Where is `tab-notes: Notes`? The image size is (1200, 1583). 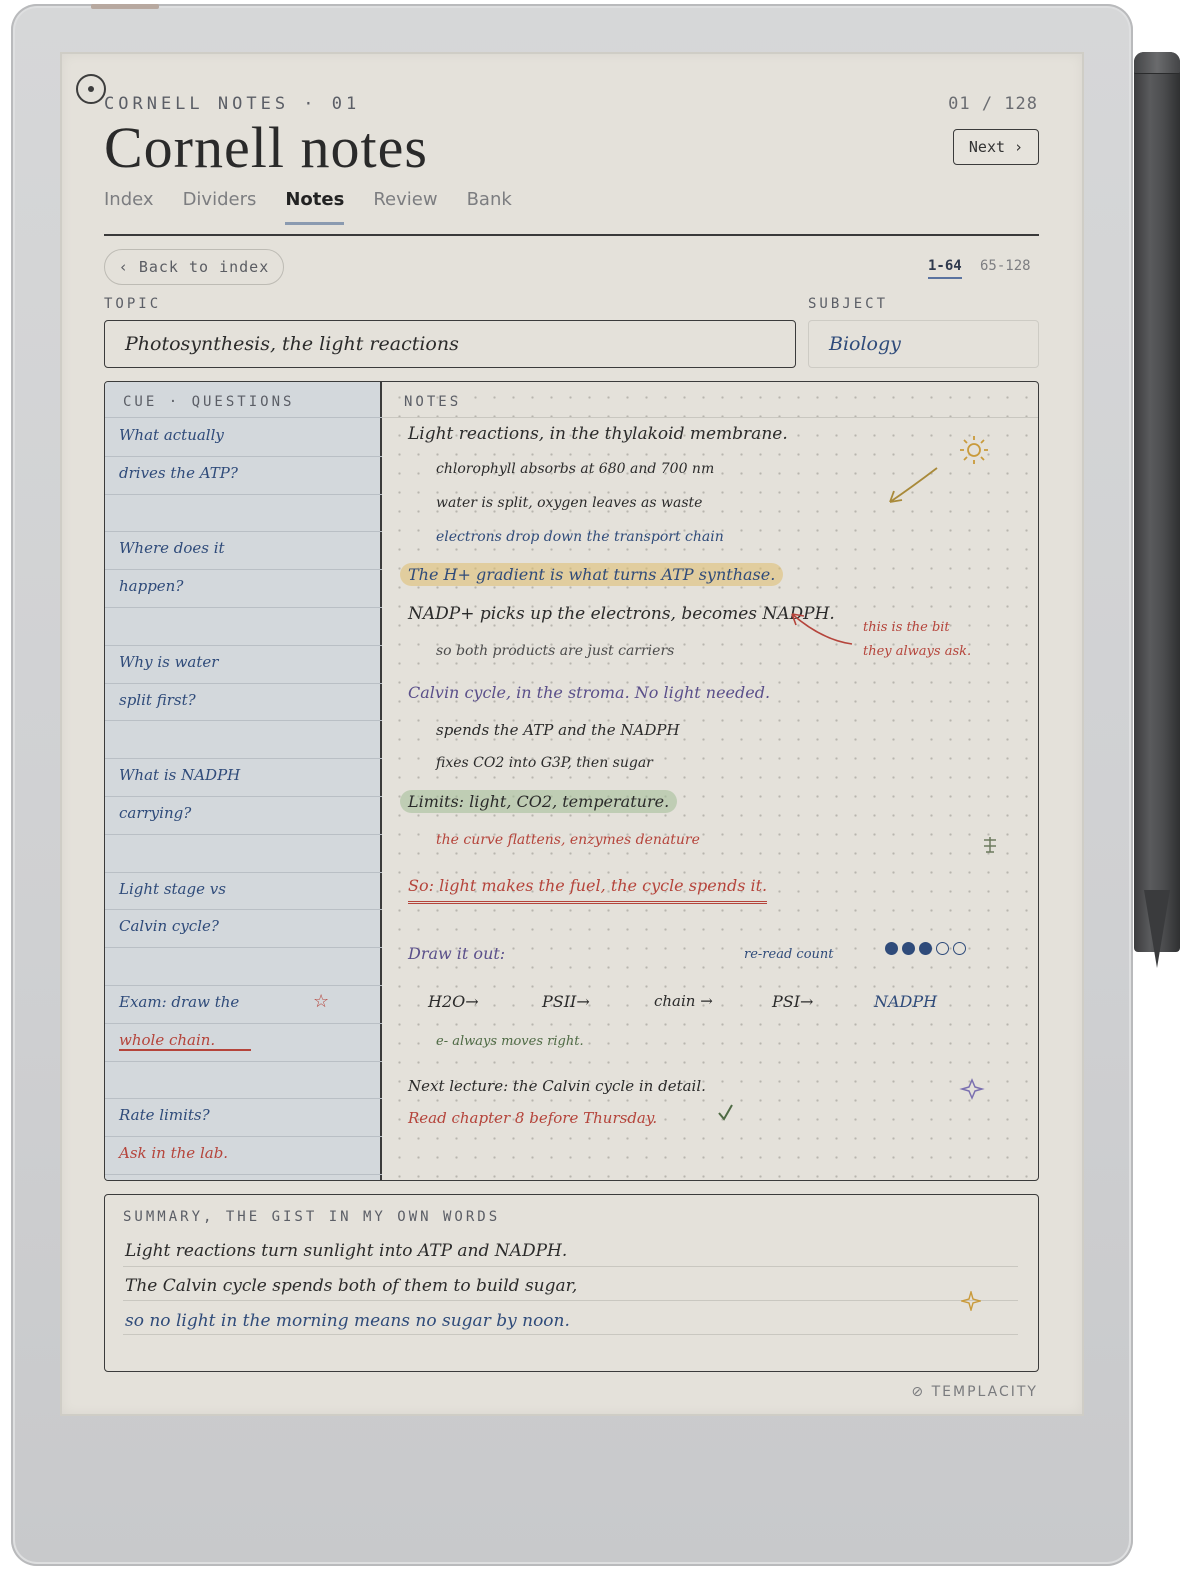 tab-notes: Notes is located at coordinates (314, 207).